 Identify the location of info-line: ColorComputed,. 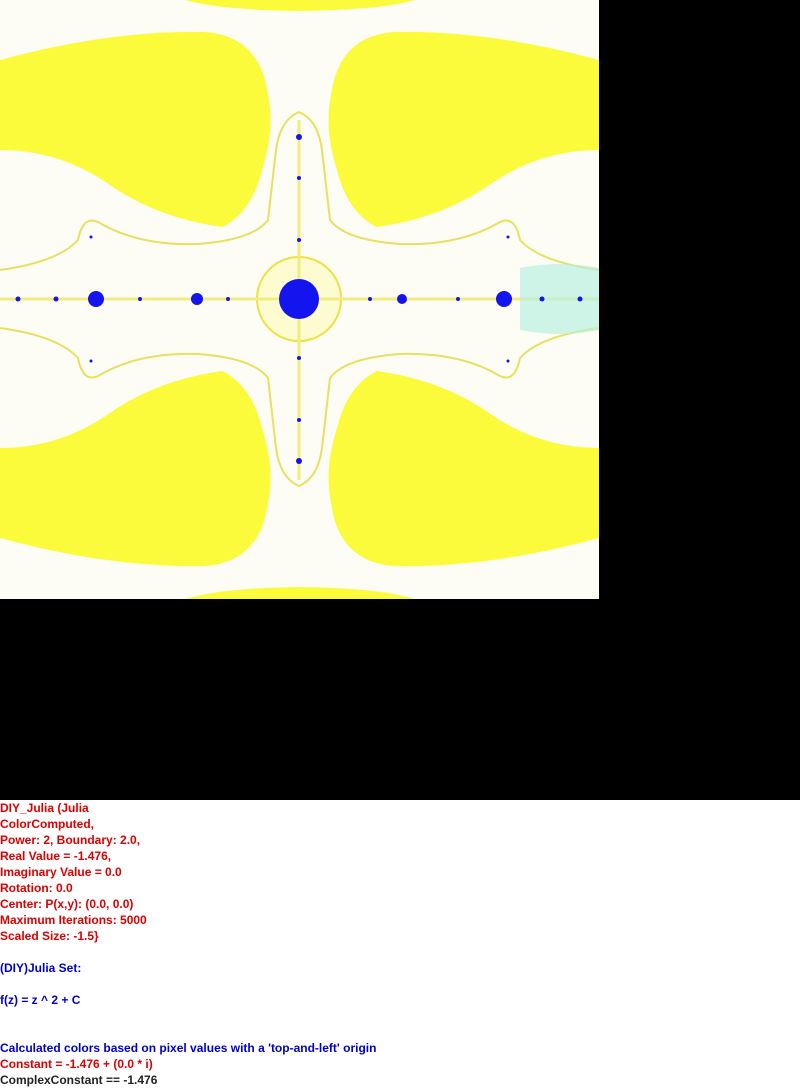
(47, 824).